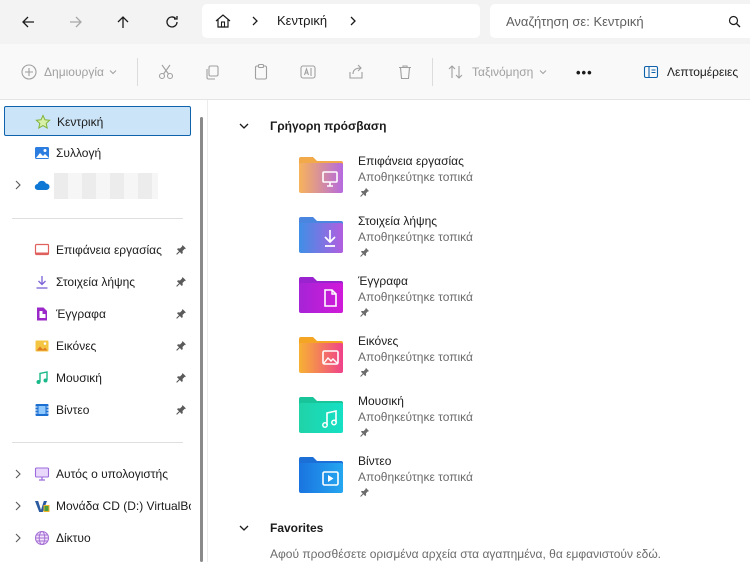  What do you see at coordinates (42, 282) in the screenshot?
I see `download-icon` at bounding box center [42, 282].